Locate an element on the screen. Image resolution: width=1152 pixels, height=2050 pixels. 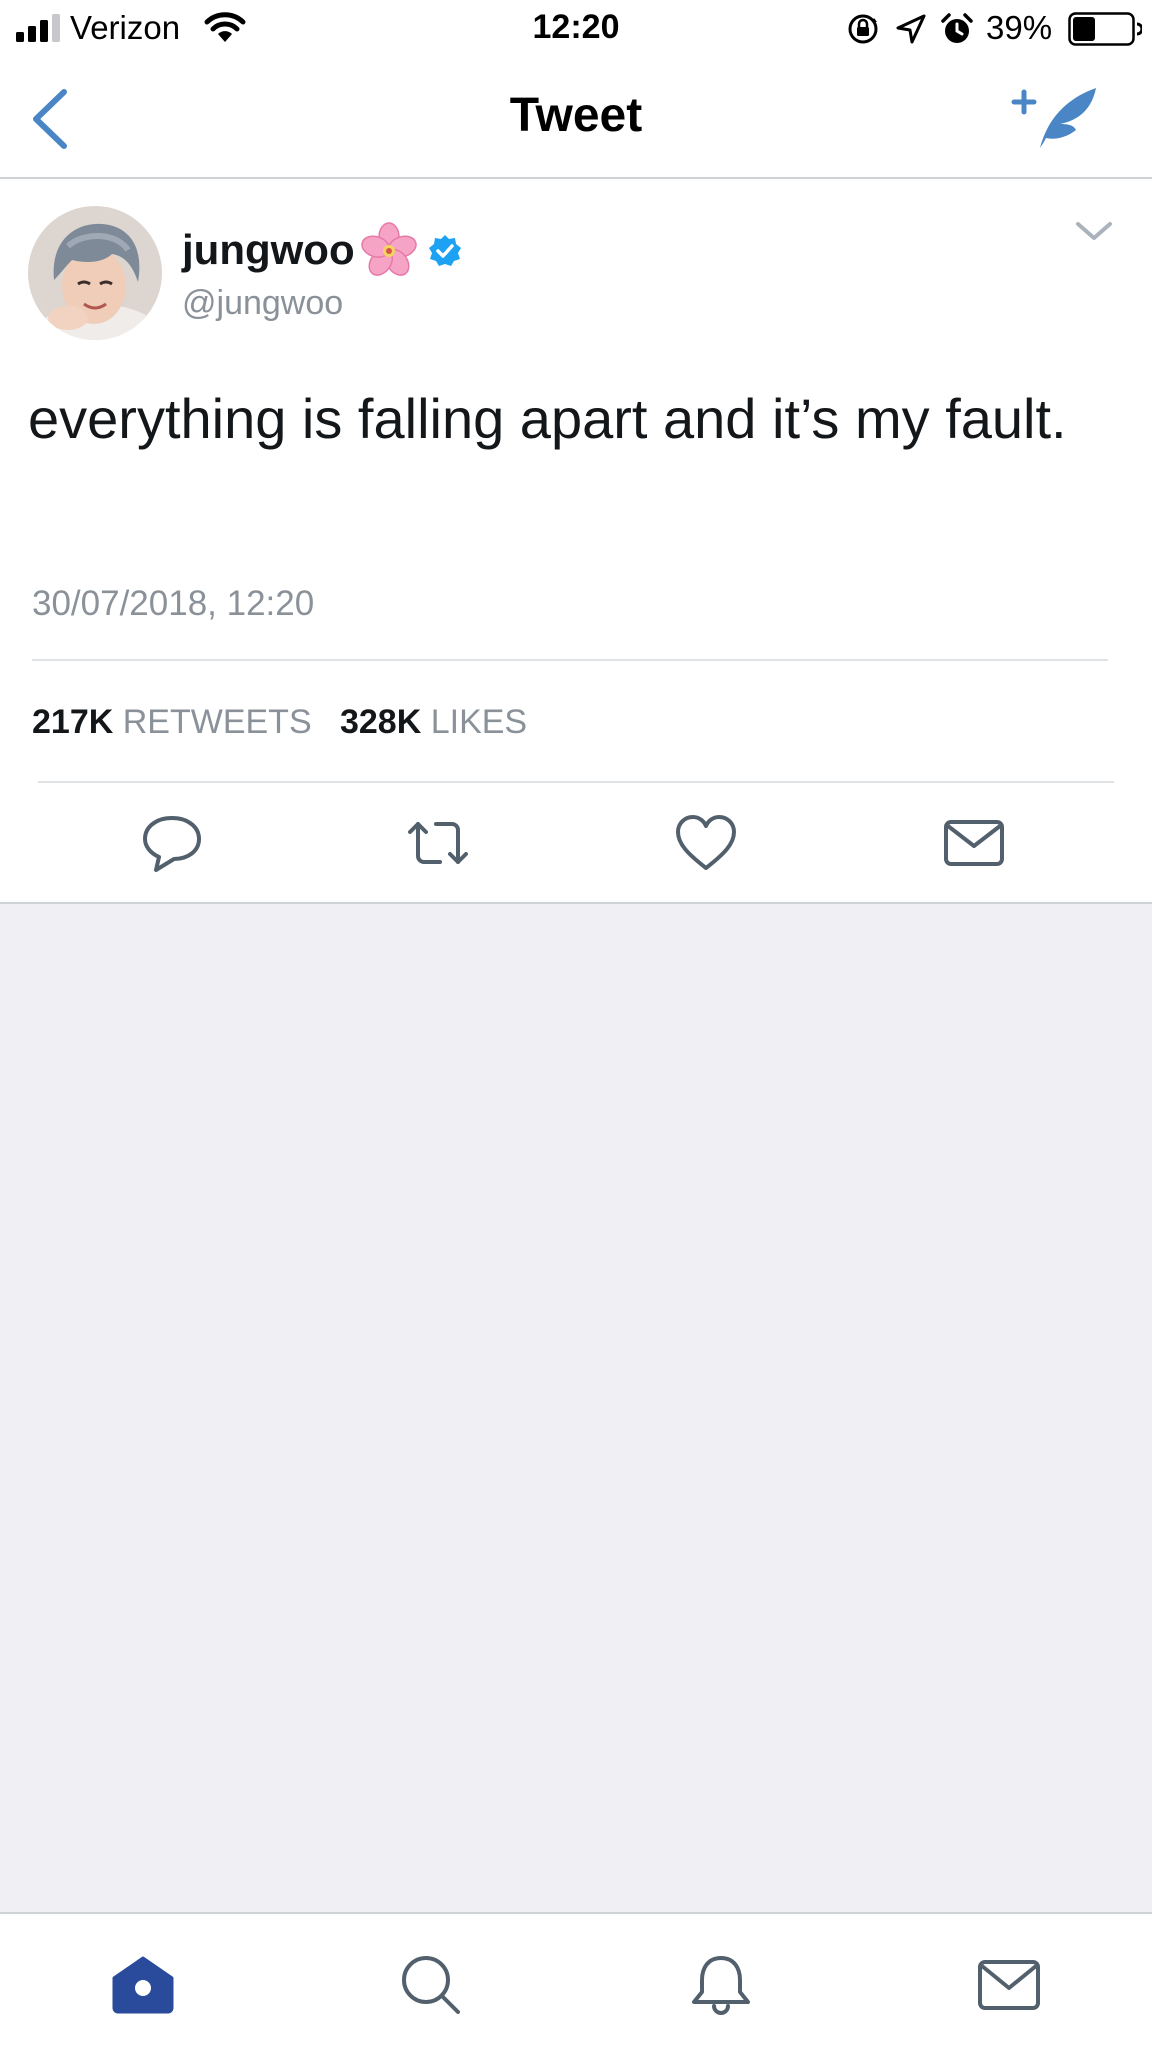
alarm-icon is located at coordinates (957, 28).